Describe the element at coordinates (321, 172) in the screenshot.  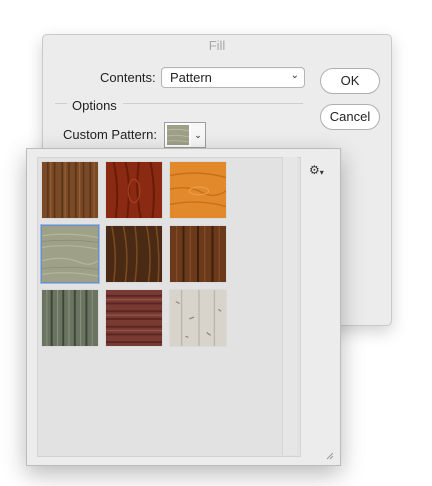
I see `menu-caret-icon: ▾` at that location.